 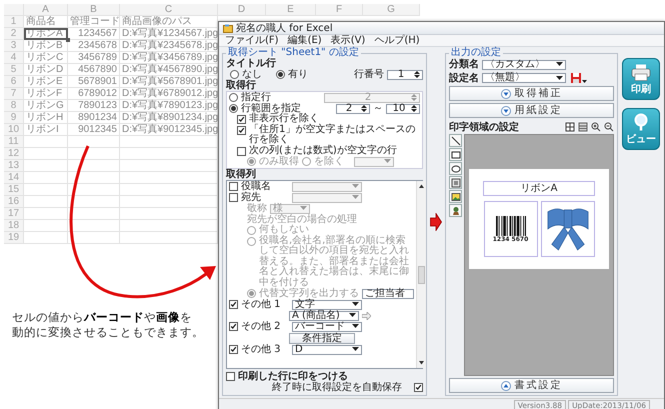 I want to click on table-cell: 商品画像のパス, so click(x=169, y=22).